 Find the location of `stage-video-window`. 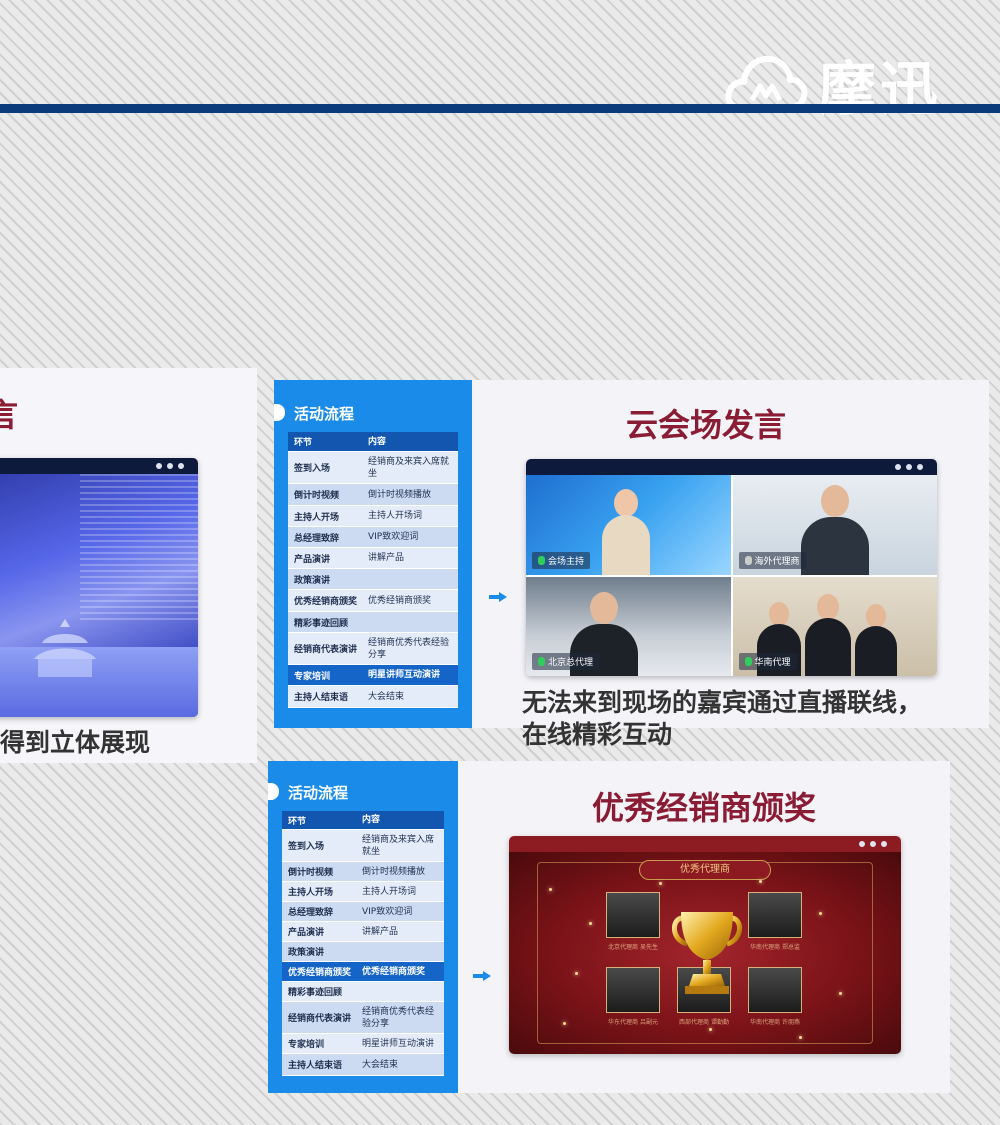

stage-video-window is located at coordinates (99, 587).